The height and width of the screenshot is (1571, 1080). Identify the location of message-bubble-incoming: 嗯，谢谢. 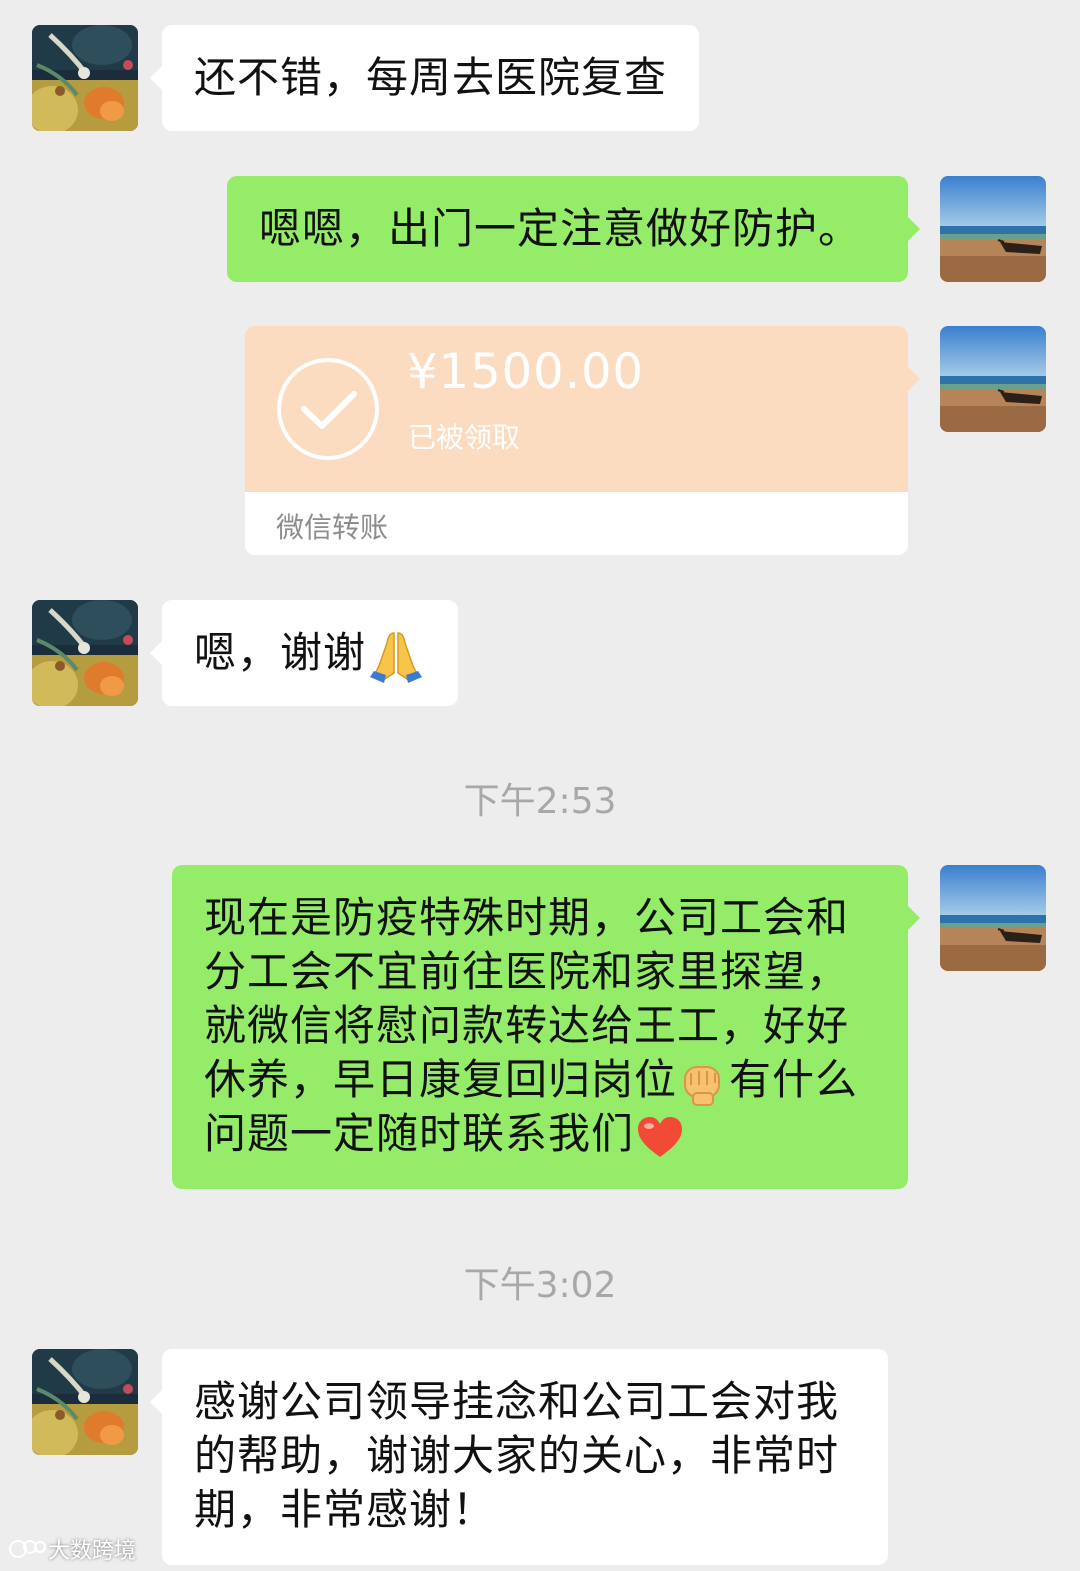
(304, 653).